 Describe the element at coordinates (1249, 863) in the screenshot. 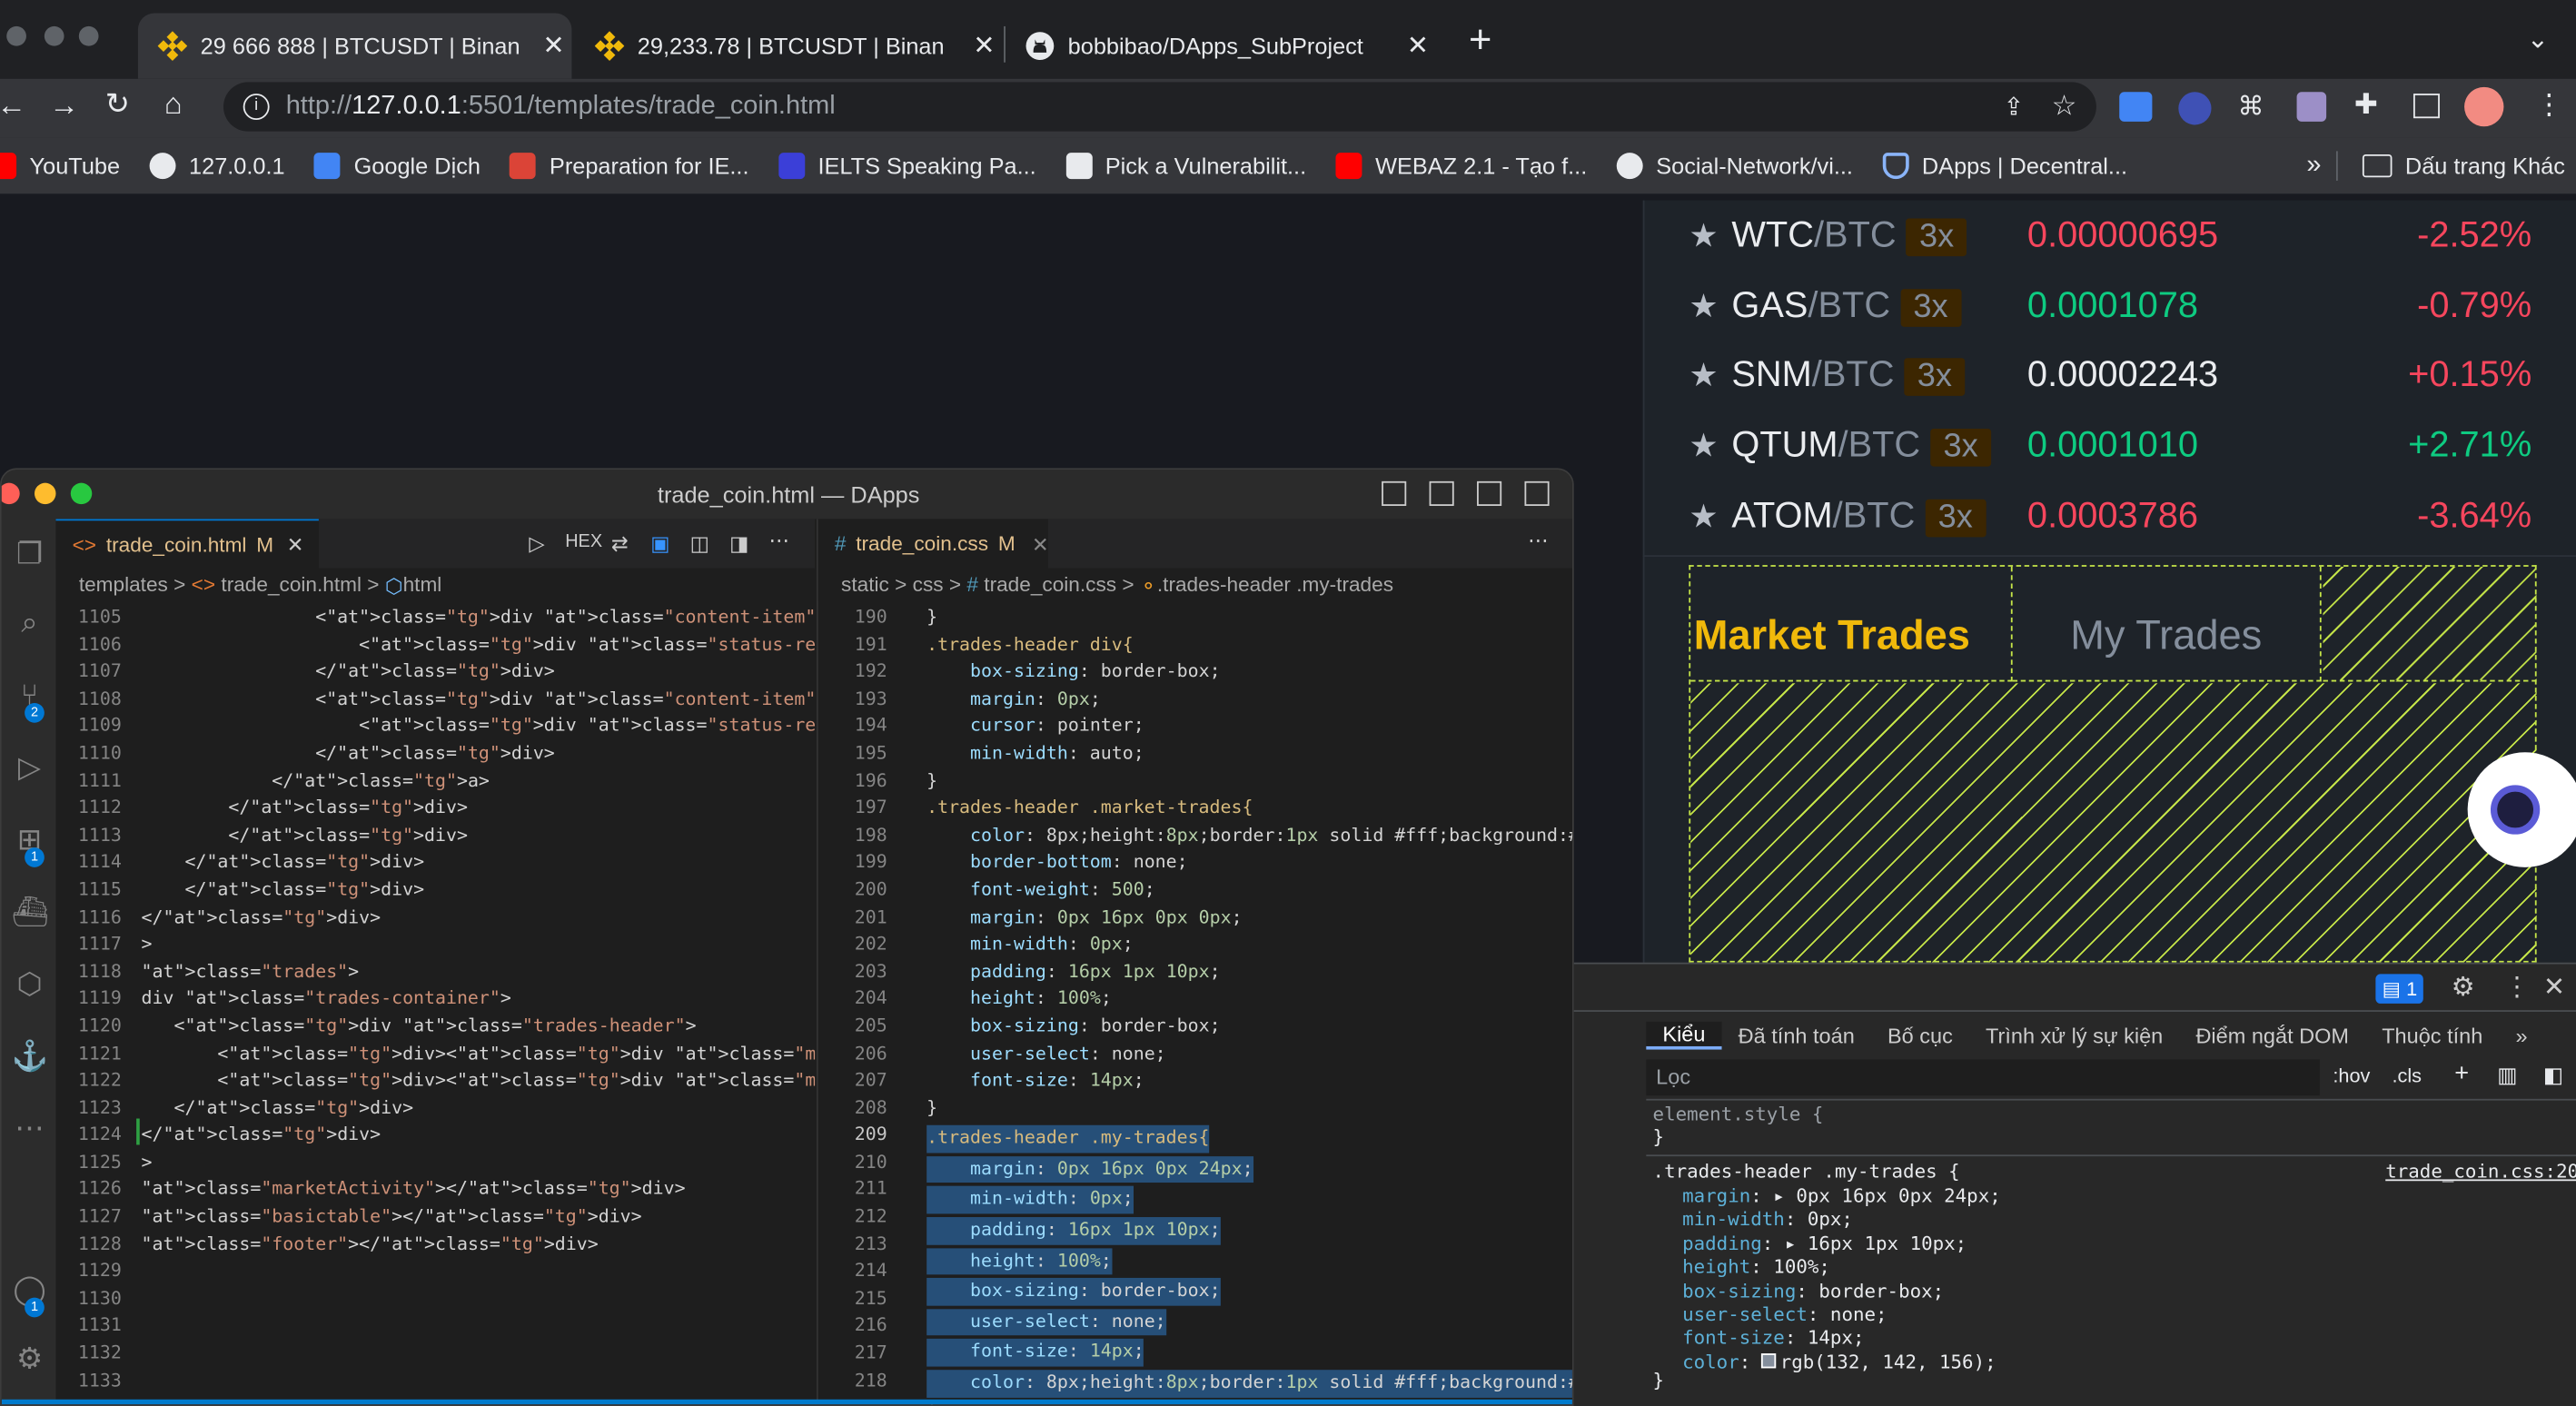

I see `code-line: border-bottom: none;` at that location.